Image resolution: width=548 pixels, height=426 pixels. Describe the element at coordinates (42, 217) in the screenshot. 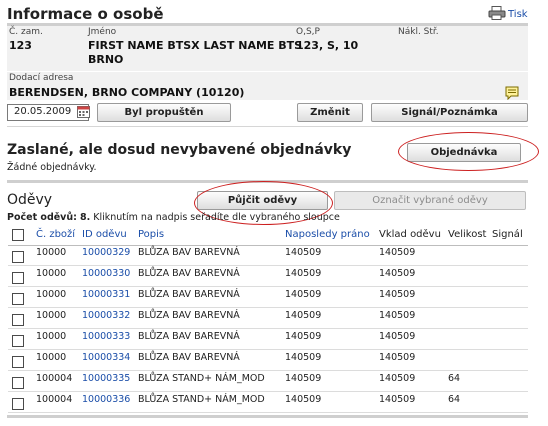

I see `count-label: Počet oděvů:` at that location.